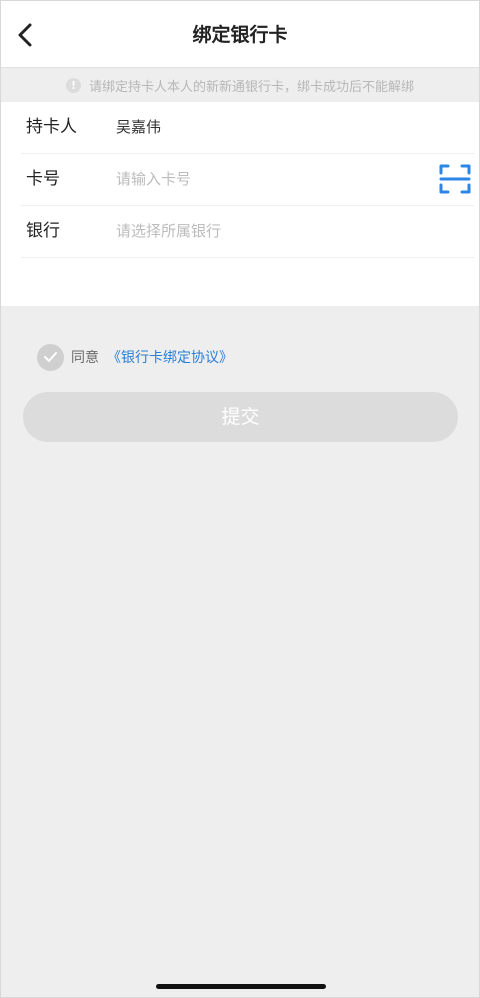  Describe the element at coordinates (139, 127) in the screenshot. I see `holder-value: 吴嘉伟` at that location.